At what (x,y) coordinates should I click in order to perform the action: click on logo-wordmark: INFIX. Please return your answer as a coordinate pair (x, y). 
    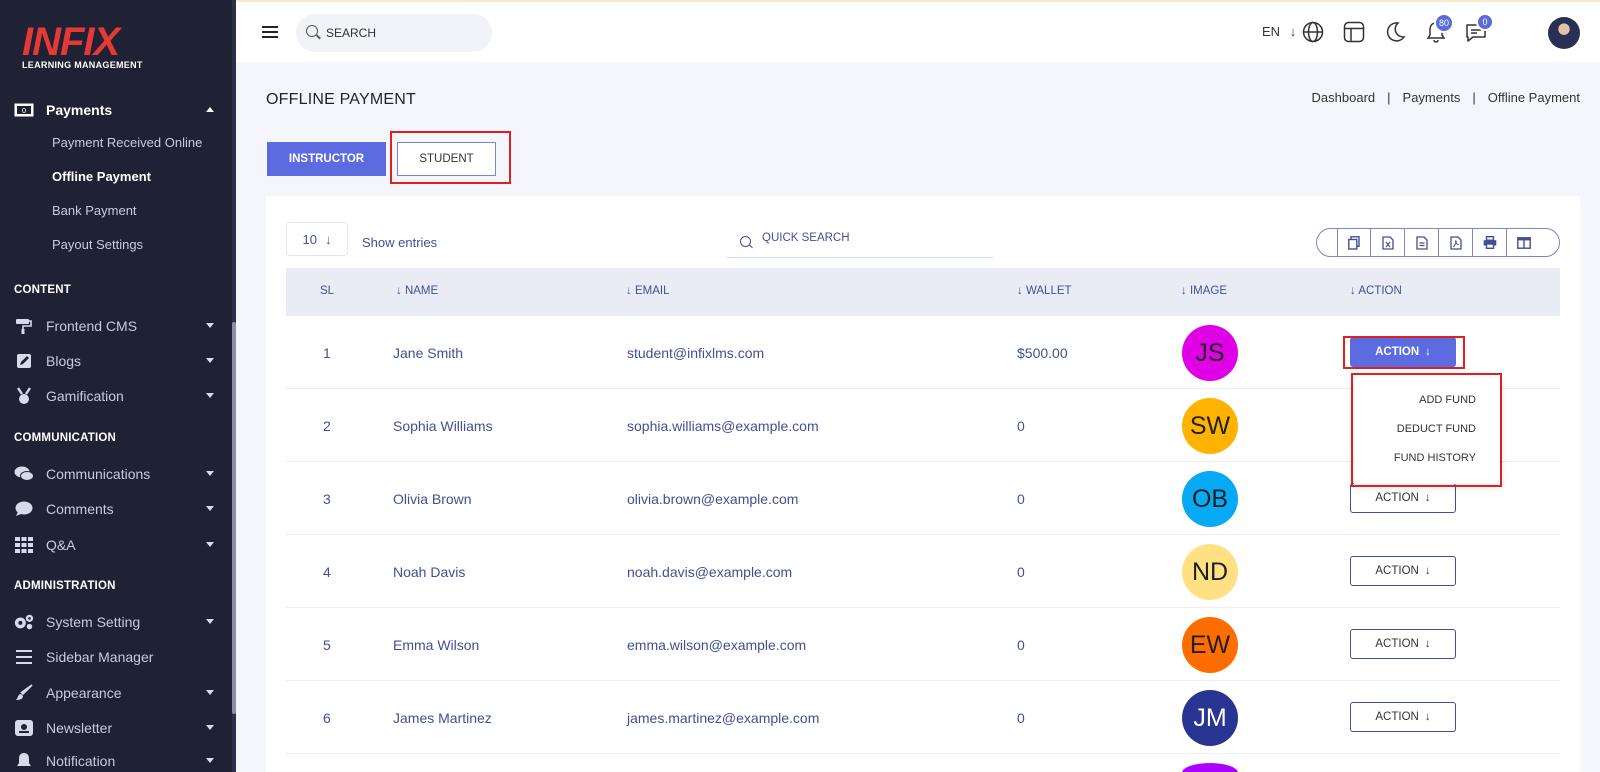
    Looking at the image, I should click on (71, 42).